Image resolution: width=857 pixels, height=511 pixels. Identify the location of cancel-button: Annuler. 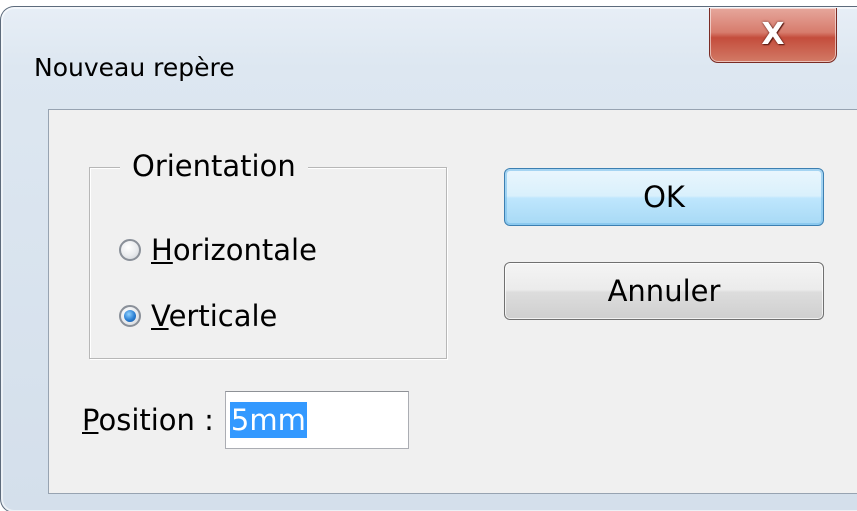
(664, 291).